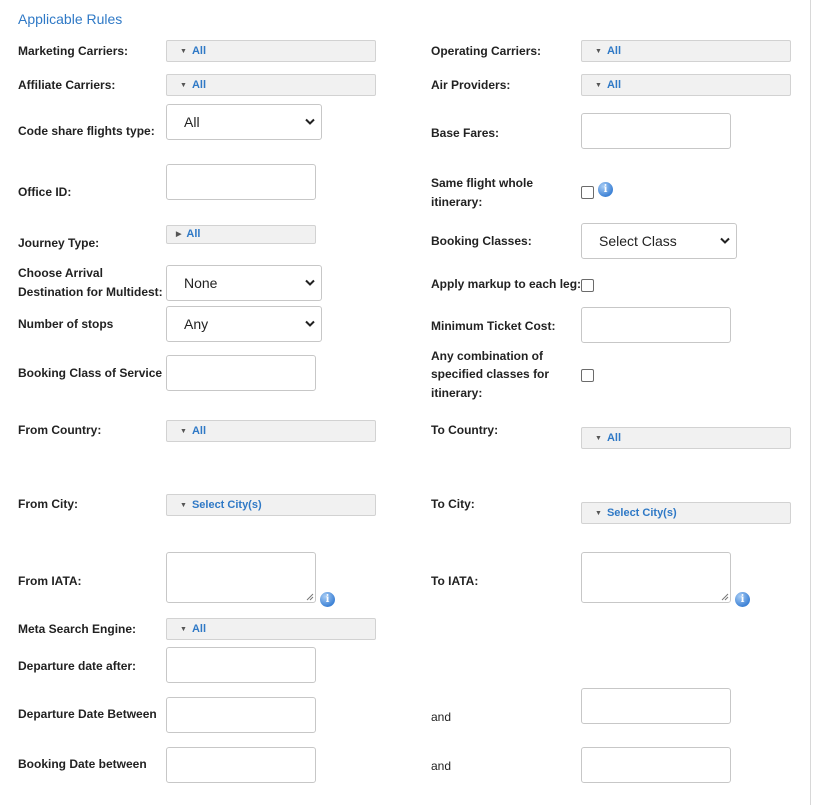  Describe the element at coordinates (656, 706) in the screenshot. I see `departure-between-end-input` at that location.